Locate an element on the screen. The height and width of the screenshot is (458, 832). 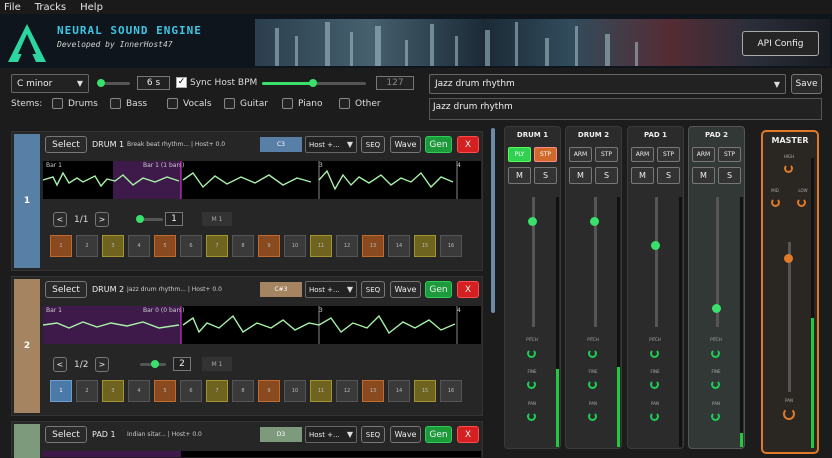
stem-bass: Bass is located at coordinates (128, 103).